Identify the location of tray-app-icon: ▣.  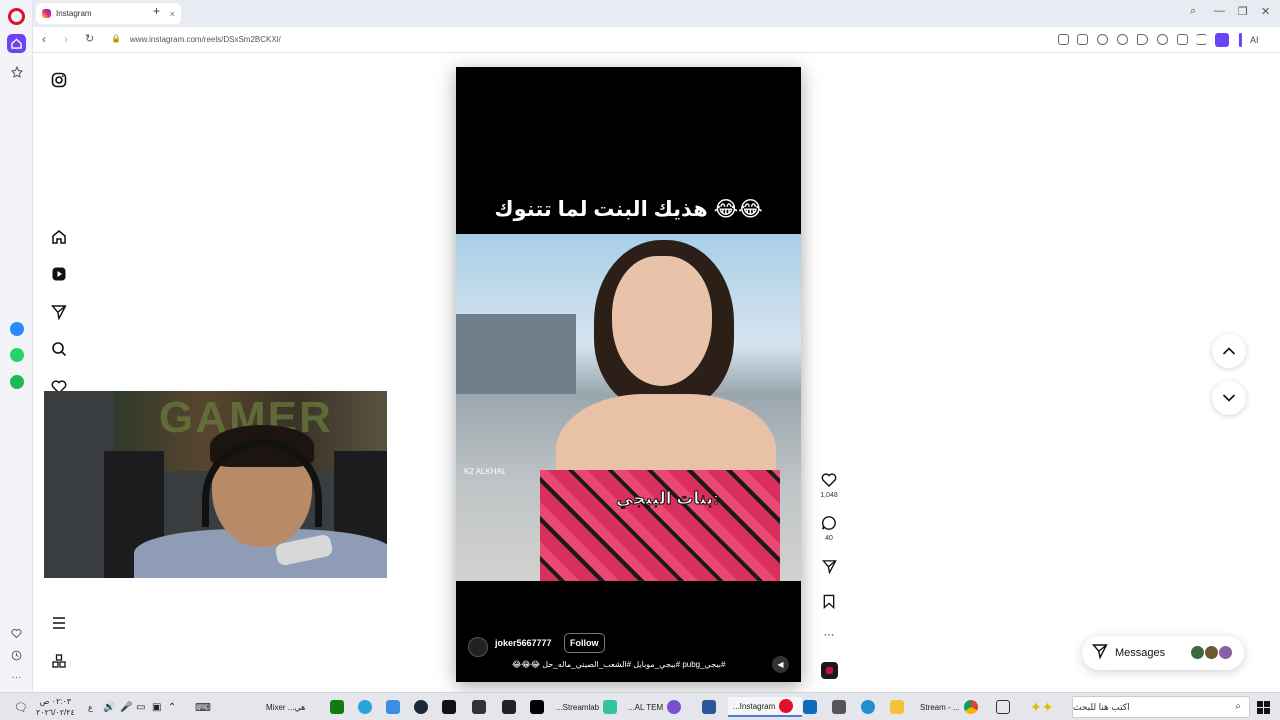
(156, 707).